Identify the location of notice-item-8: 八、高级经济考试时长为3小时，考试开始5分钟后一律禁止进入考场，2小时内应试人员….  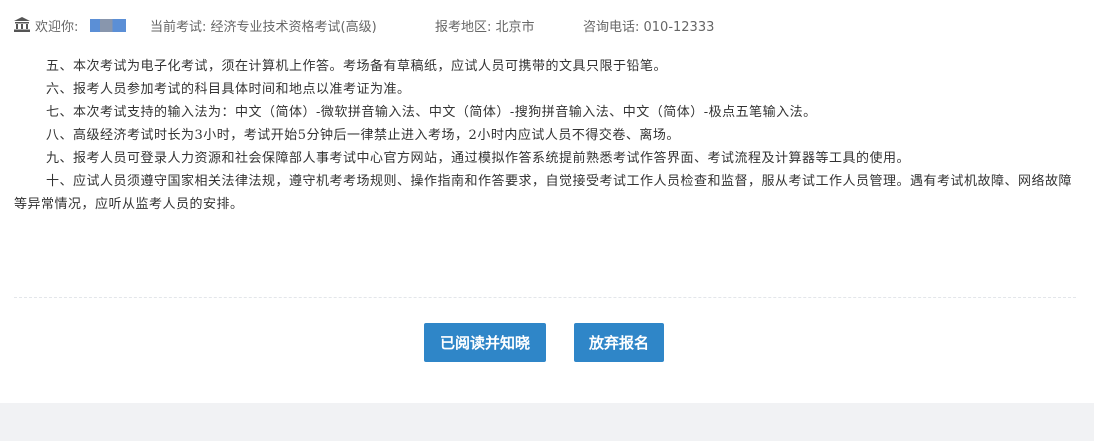
(363, 135).